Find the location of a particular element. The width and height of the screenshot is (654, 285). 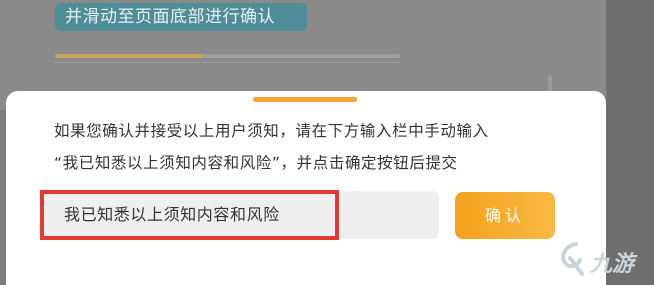

watermark-text: 九游 is located at coordinates (612, 264).